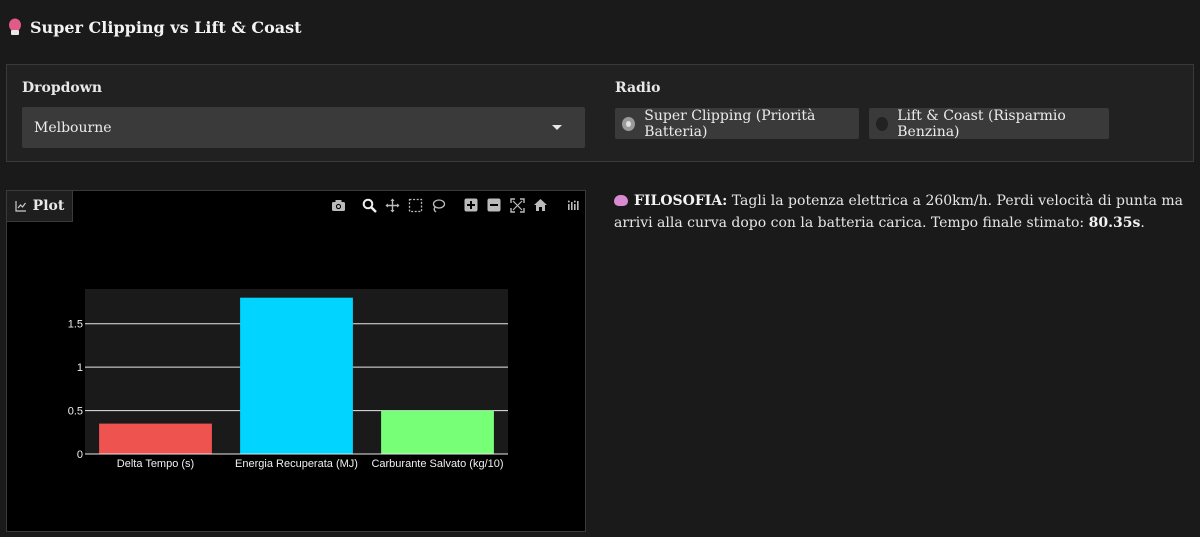 The height and width of the screenshot is (537, 1200). I want to click on brain-icon, so click(621, 200).